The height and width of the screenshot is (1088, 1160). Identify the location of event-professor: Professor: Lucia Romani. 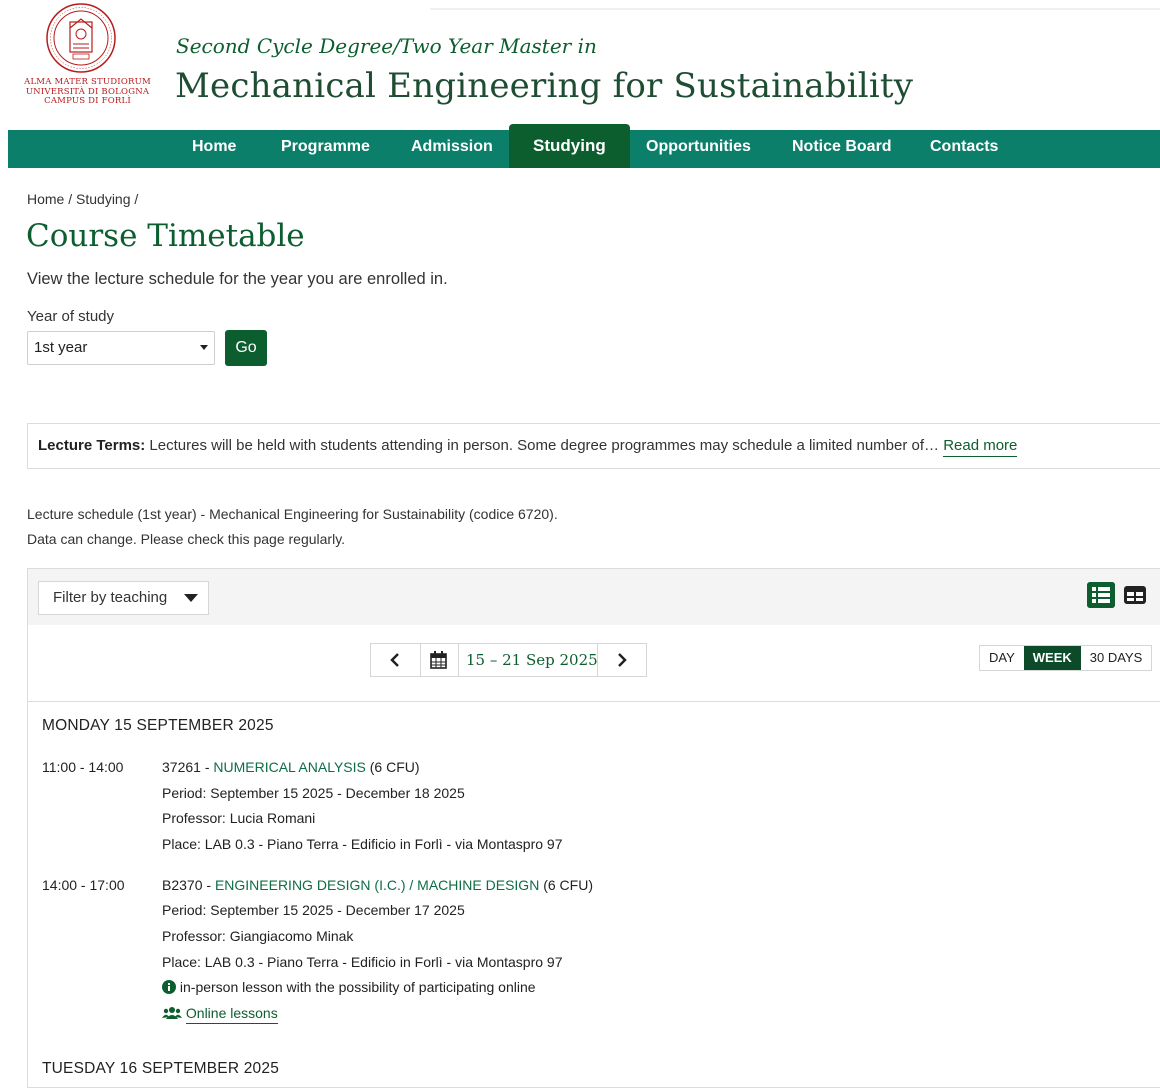
(239, 818).